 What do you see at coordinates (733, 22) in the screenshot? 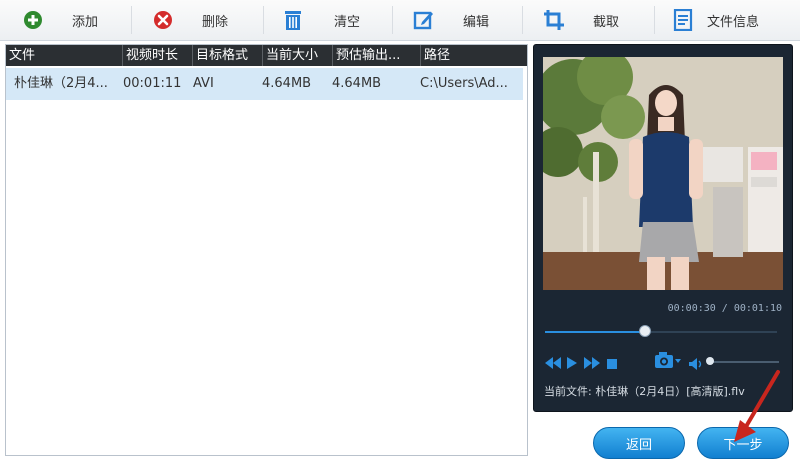
I see `file-info-label: 文件信息` at bounding box center [733, 22].